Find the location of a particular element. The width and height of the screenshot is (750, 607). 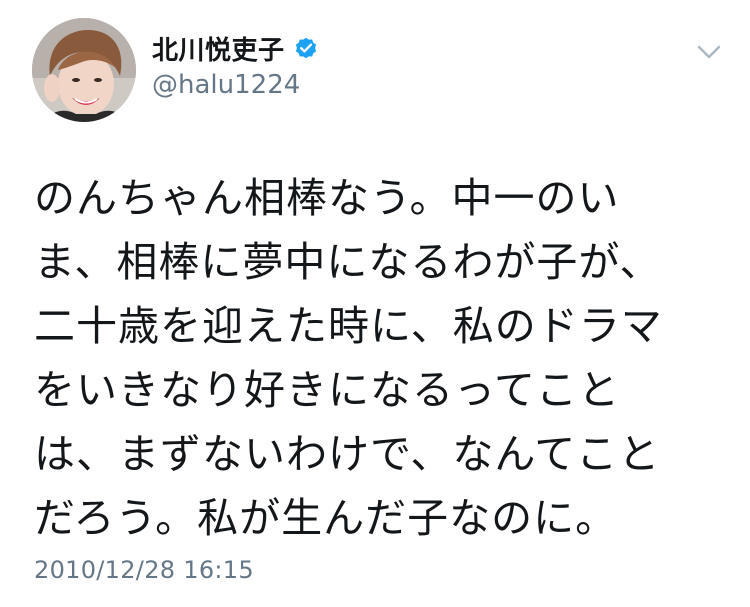

verified-badge-icon is located at coordinates (306, 48).